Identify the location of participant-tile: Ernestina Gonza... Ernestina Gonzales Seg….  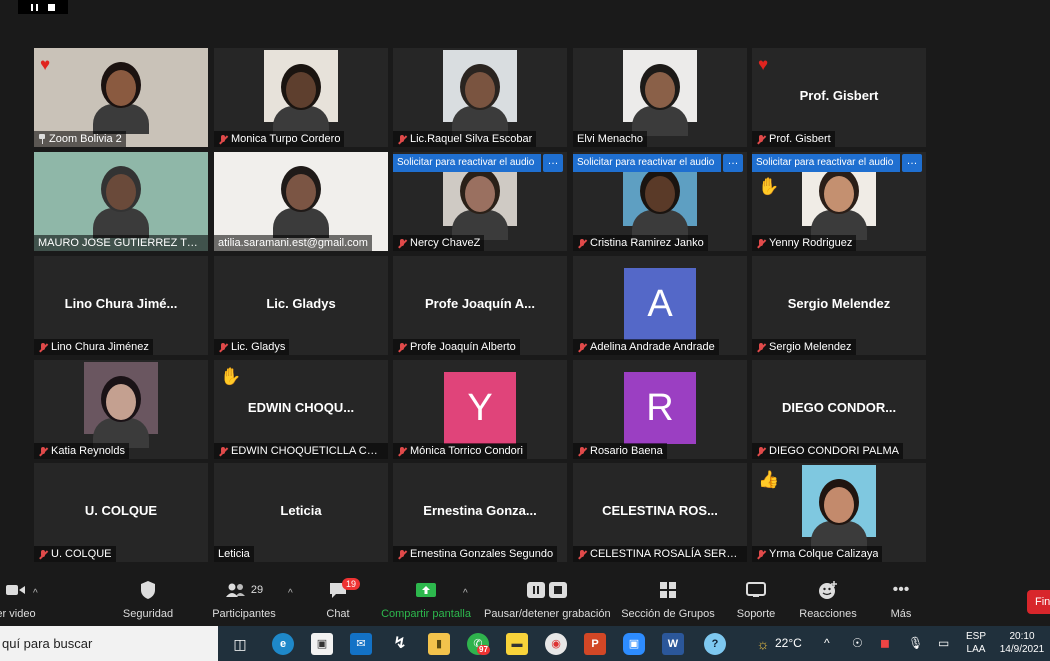
(480, 512).